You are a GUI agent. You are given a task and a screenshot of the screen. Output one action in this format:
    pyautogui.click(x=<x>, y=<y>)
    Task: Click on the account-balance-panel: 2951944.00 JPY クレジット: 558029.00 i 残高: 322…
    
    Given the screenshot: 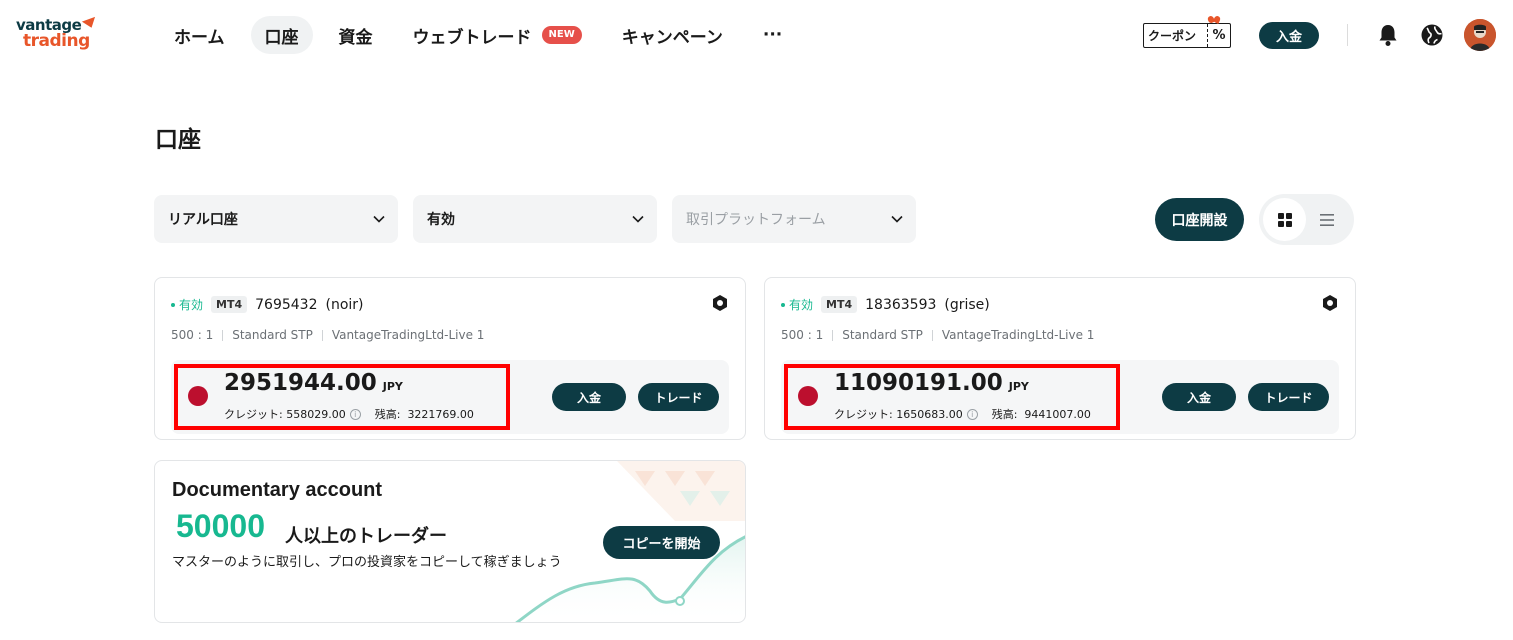 What is the action you would take?
    pyautogui.click(x=450, y=397)
    